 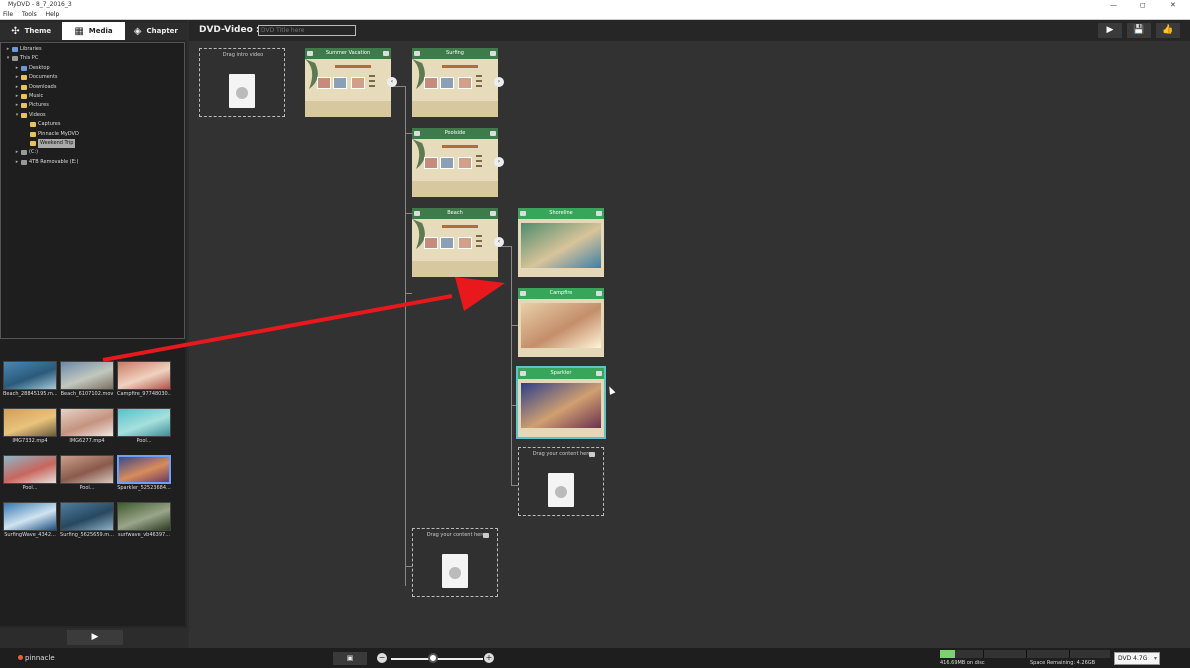 I want to click on fit-icon: ▣, so click(x=350, y=658).